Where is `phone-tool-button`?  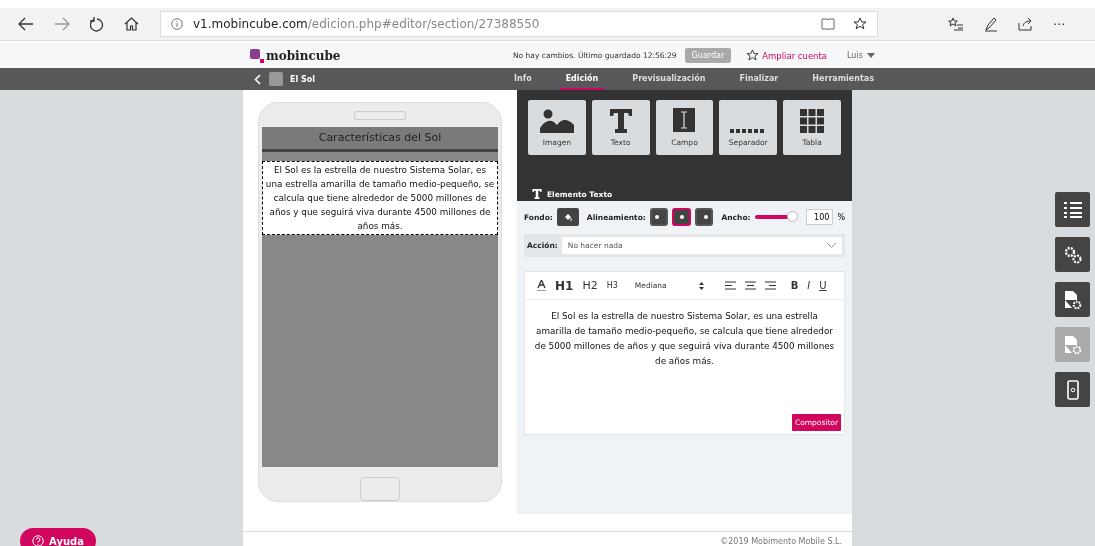
phone-tool-button is located at coordinates (1072, 389).